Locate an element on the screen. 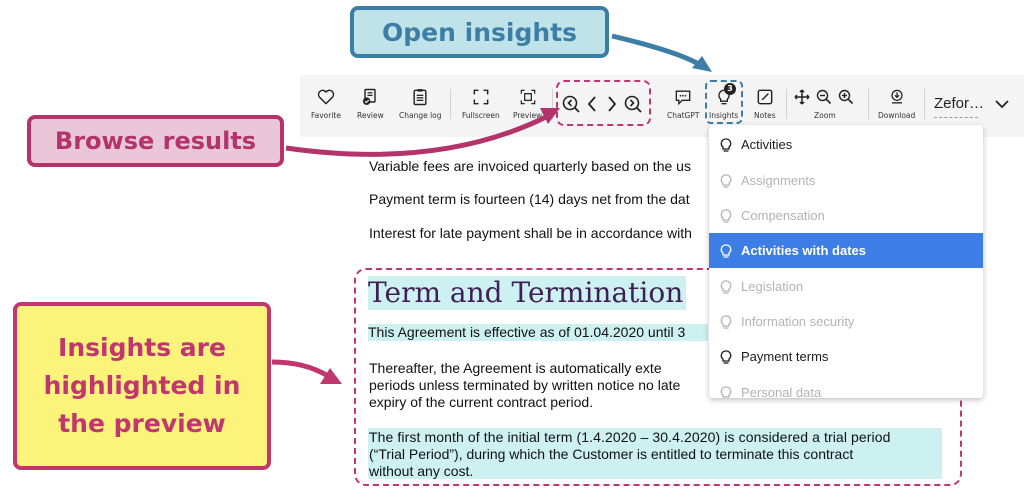  arrow-to-preview is located at coordinates (300, 369).